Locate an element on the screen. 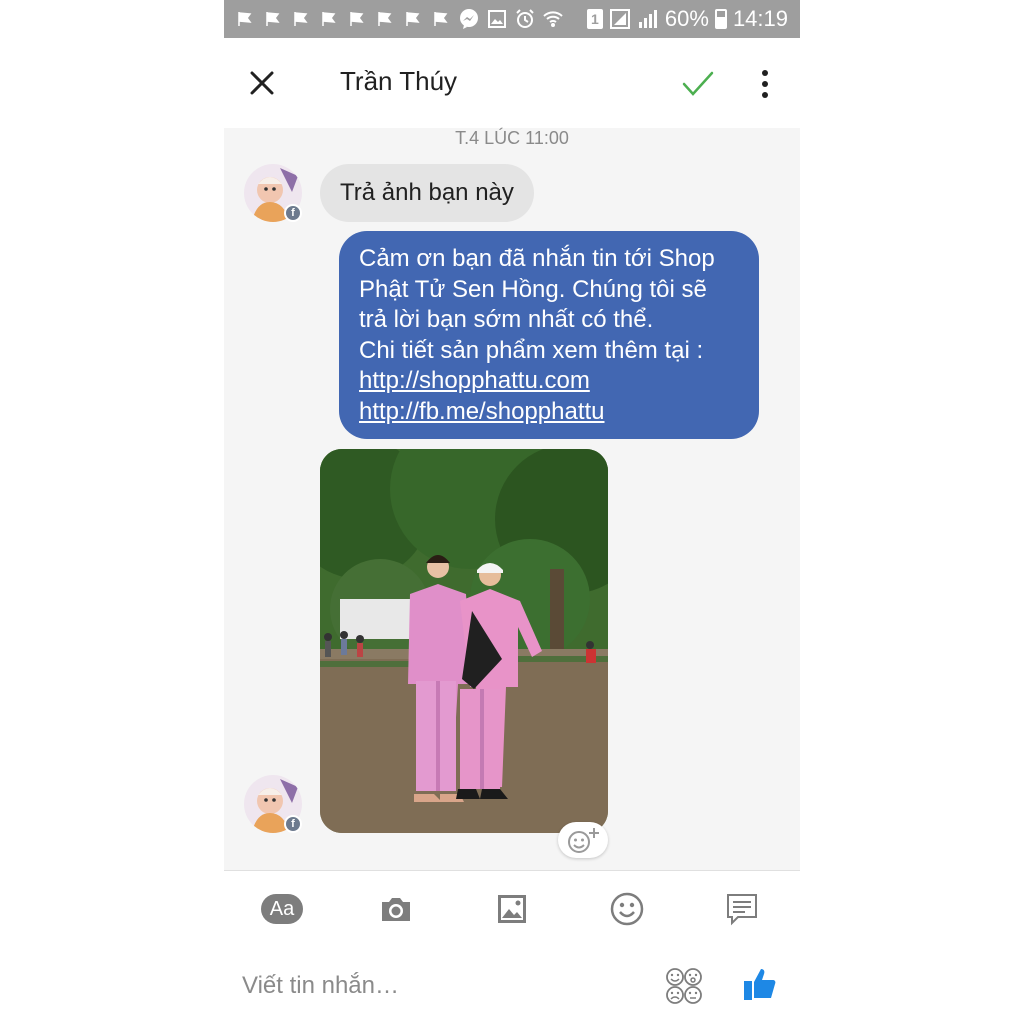 This screenshot has height=1024, width=1024. close-button is located at coordinates (262, 83).